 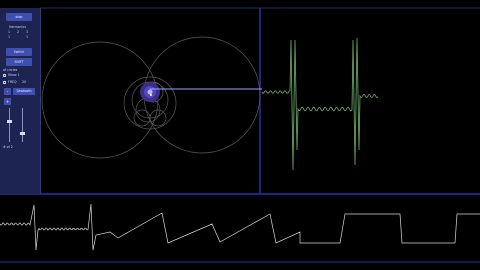 What do you see at coordinates (320, 104) in the screenshot?
I see `green-waveform-trace` at bounding box center [320, 104].